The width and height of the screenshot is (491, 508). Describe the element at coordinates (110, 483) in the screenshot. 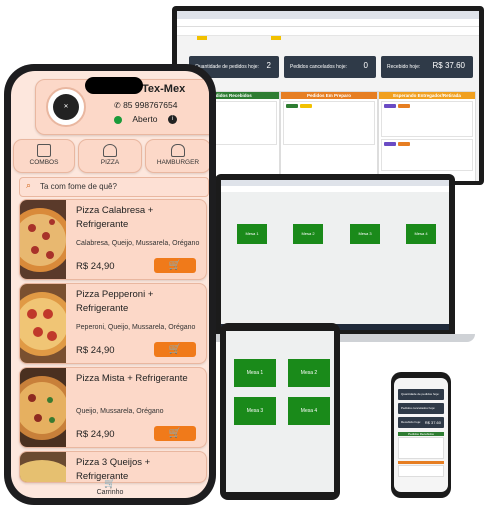

I see `cart-icon: 🛒` at that location.